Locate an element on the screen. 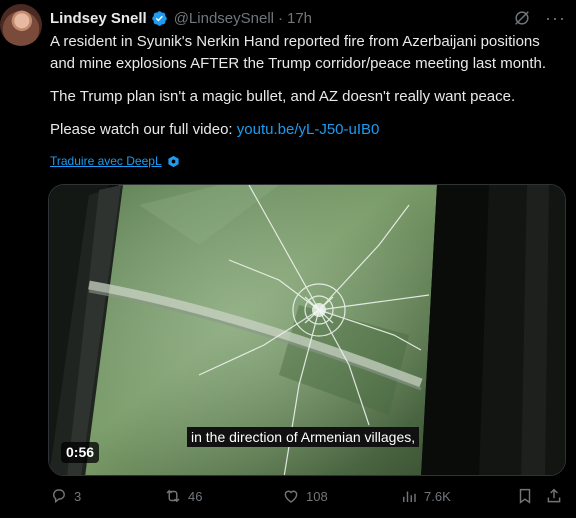  reply-button: 3 is located at coordinates (65, 496).